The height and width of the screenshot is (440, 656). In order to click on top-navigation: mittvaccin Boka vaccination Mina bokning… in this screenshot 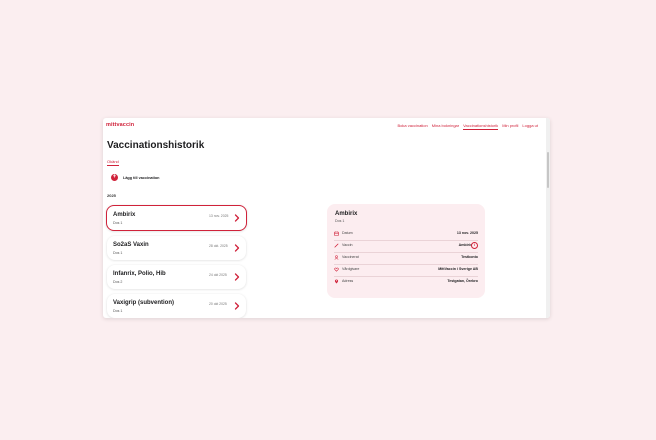, I will do `click(326, 126)`.